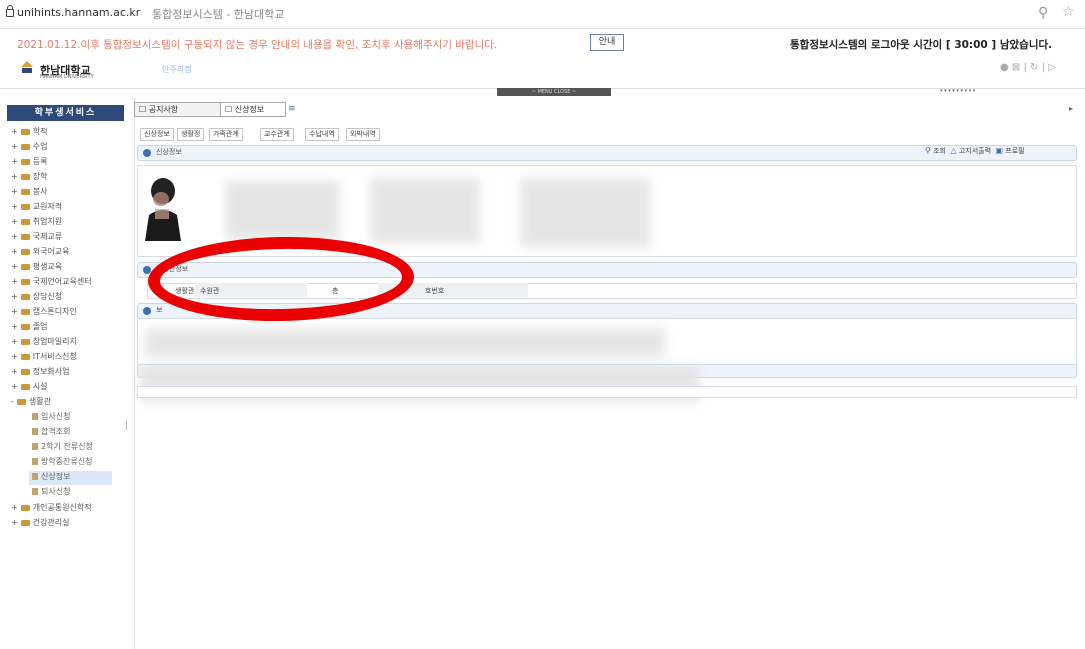 The width and height of the screenshot is (1085, 649). Describe the element at coordinates (36, 223) in the screenshot. I see `sidebar-item: + 취업지원` at that location.